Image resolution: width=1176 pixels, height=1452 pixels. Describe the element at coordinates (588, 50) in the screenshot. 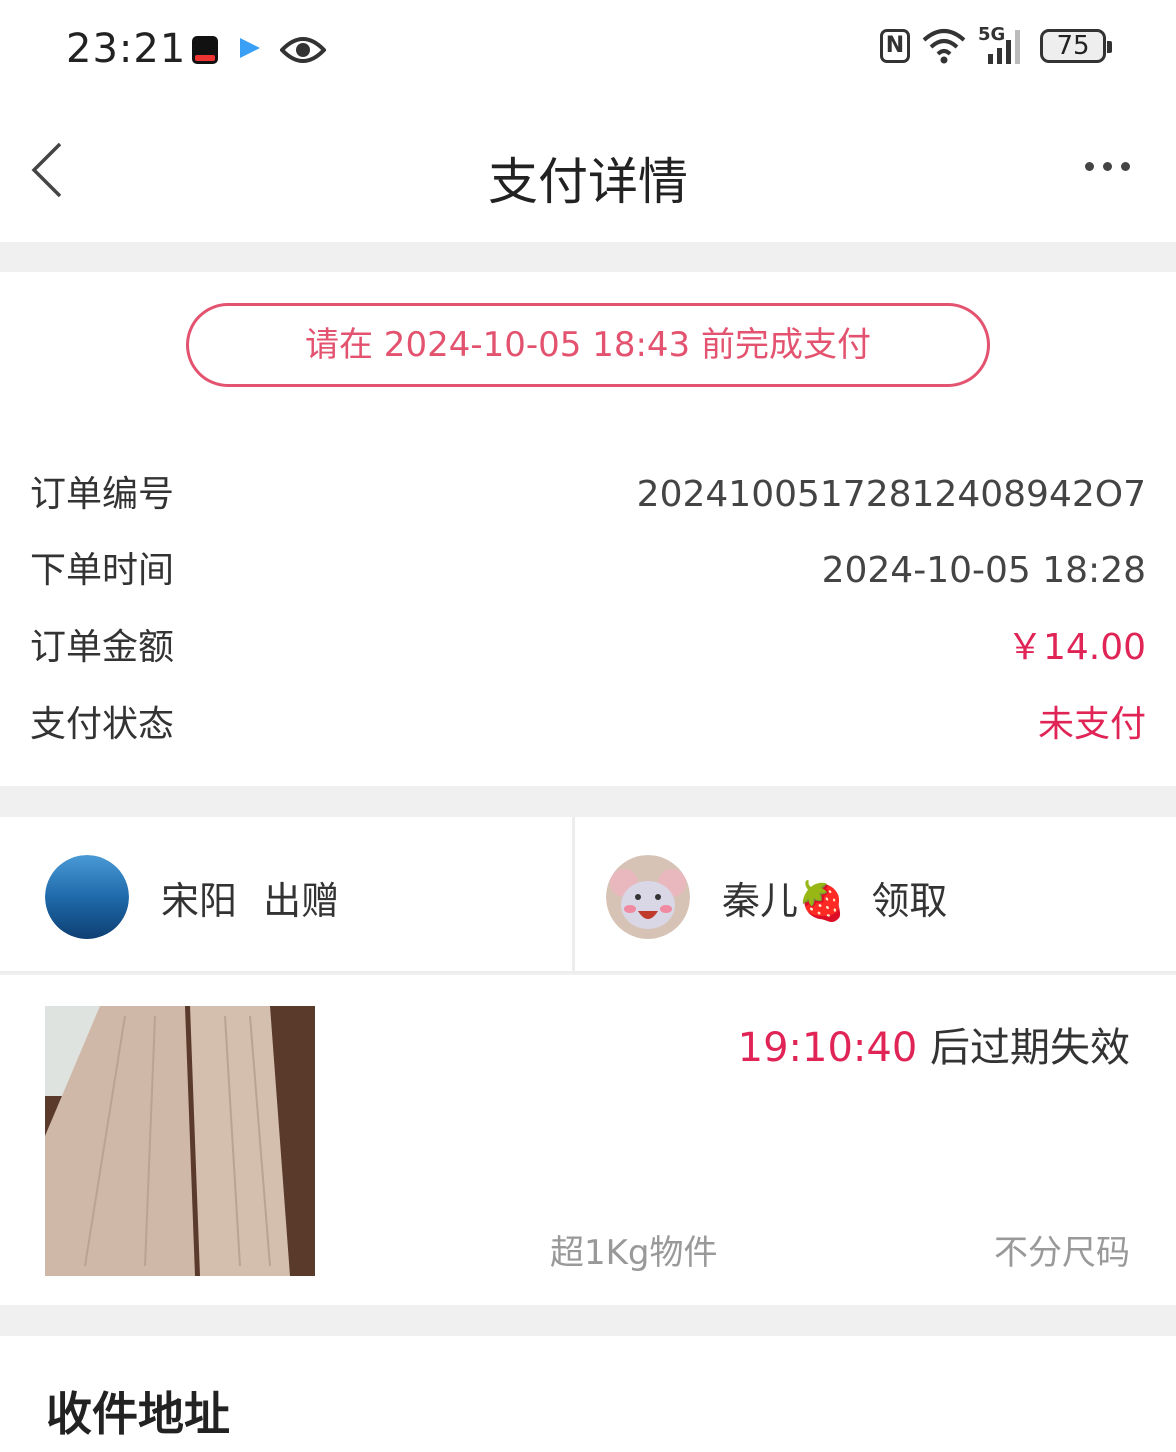

I see `status-bar: 23:21 N 5G 75` at that location.